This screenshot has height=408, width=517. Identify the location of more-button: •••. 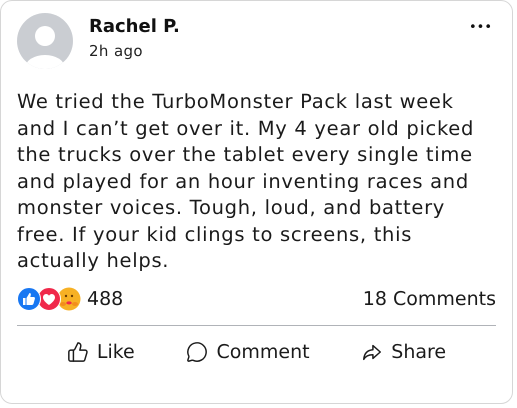
(480, 27).